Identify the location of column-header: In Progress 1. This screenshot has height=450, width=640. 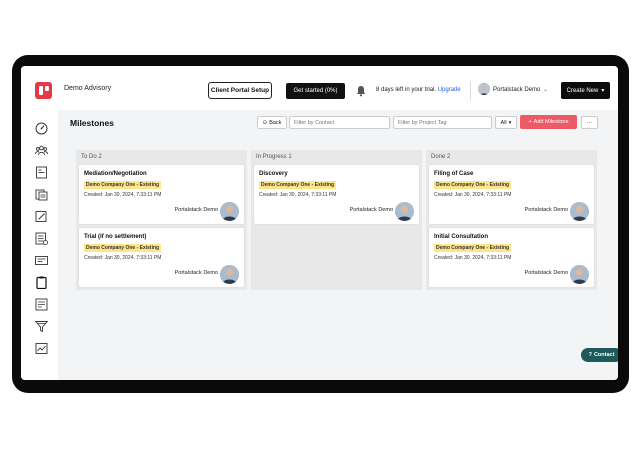
(274, 157).